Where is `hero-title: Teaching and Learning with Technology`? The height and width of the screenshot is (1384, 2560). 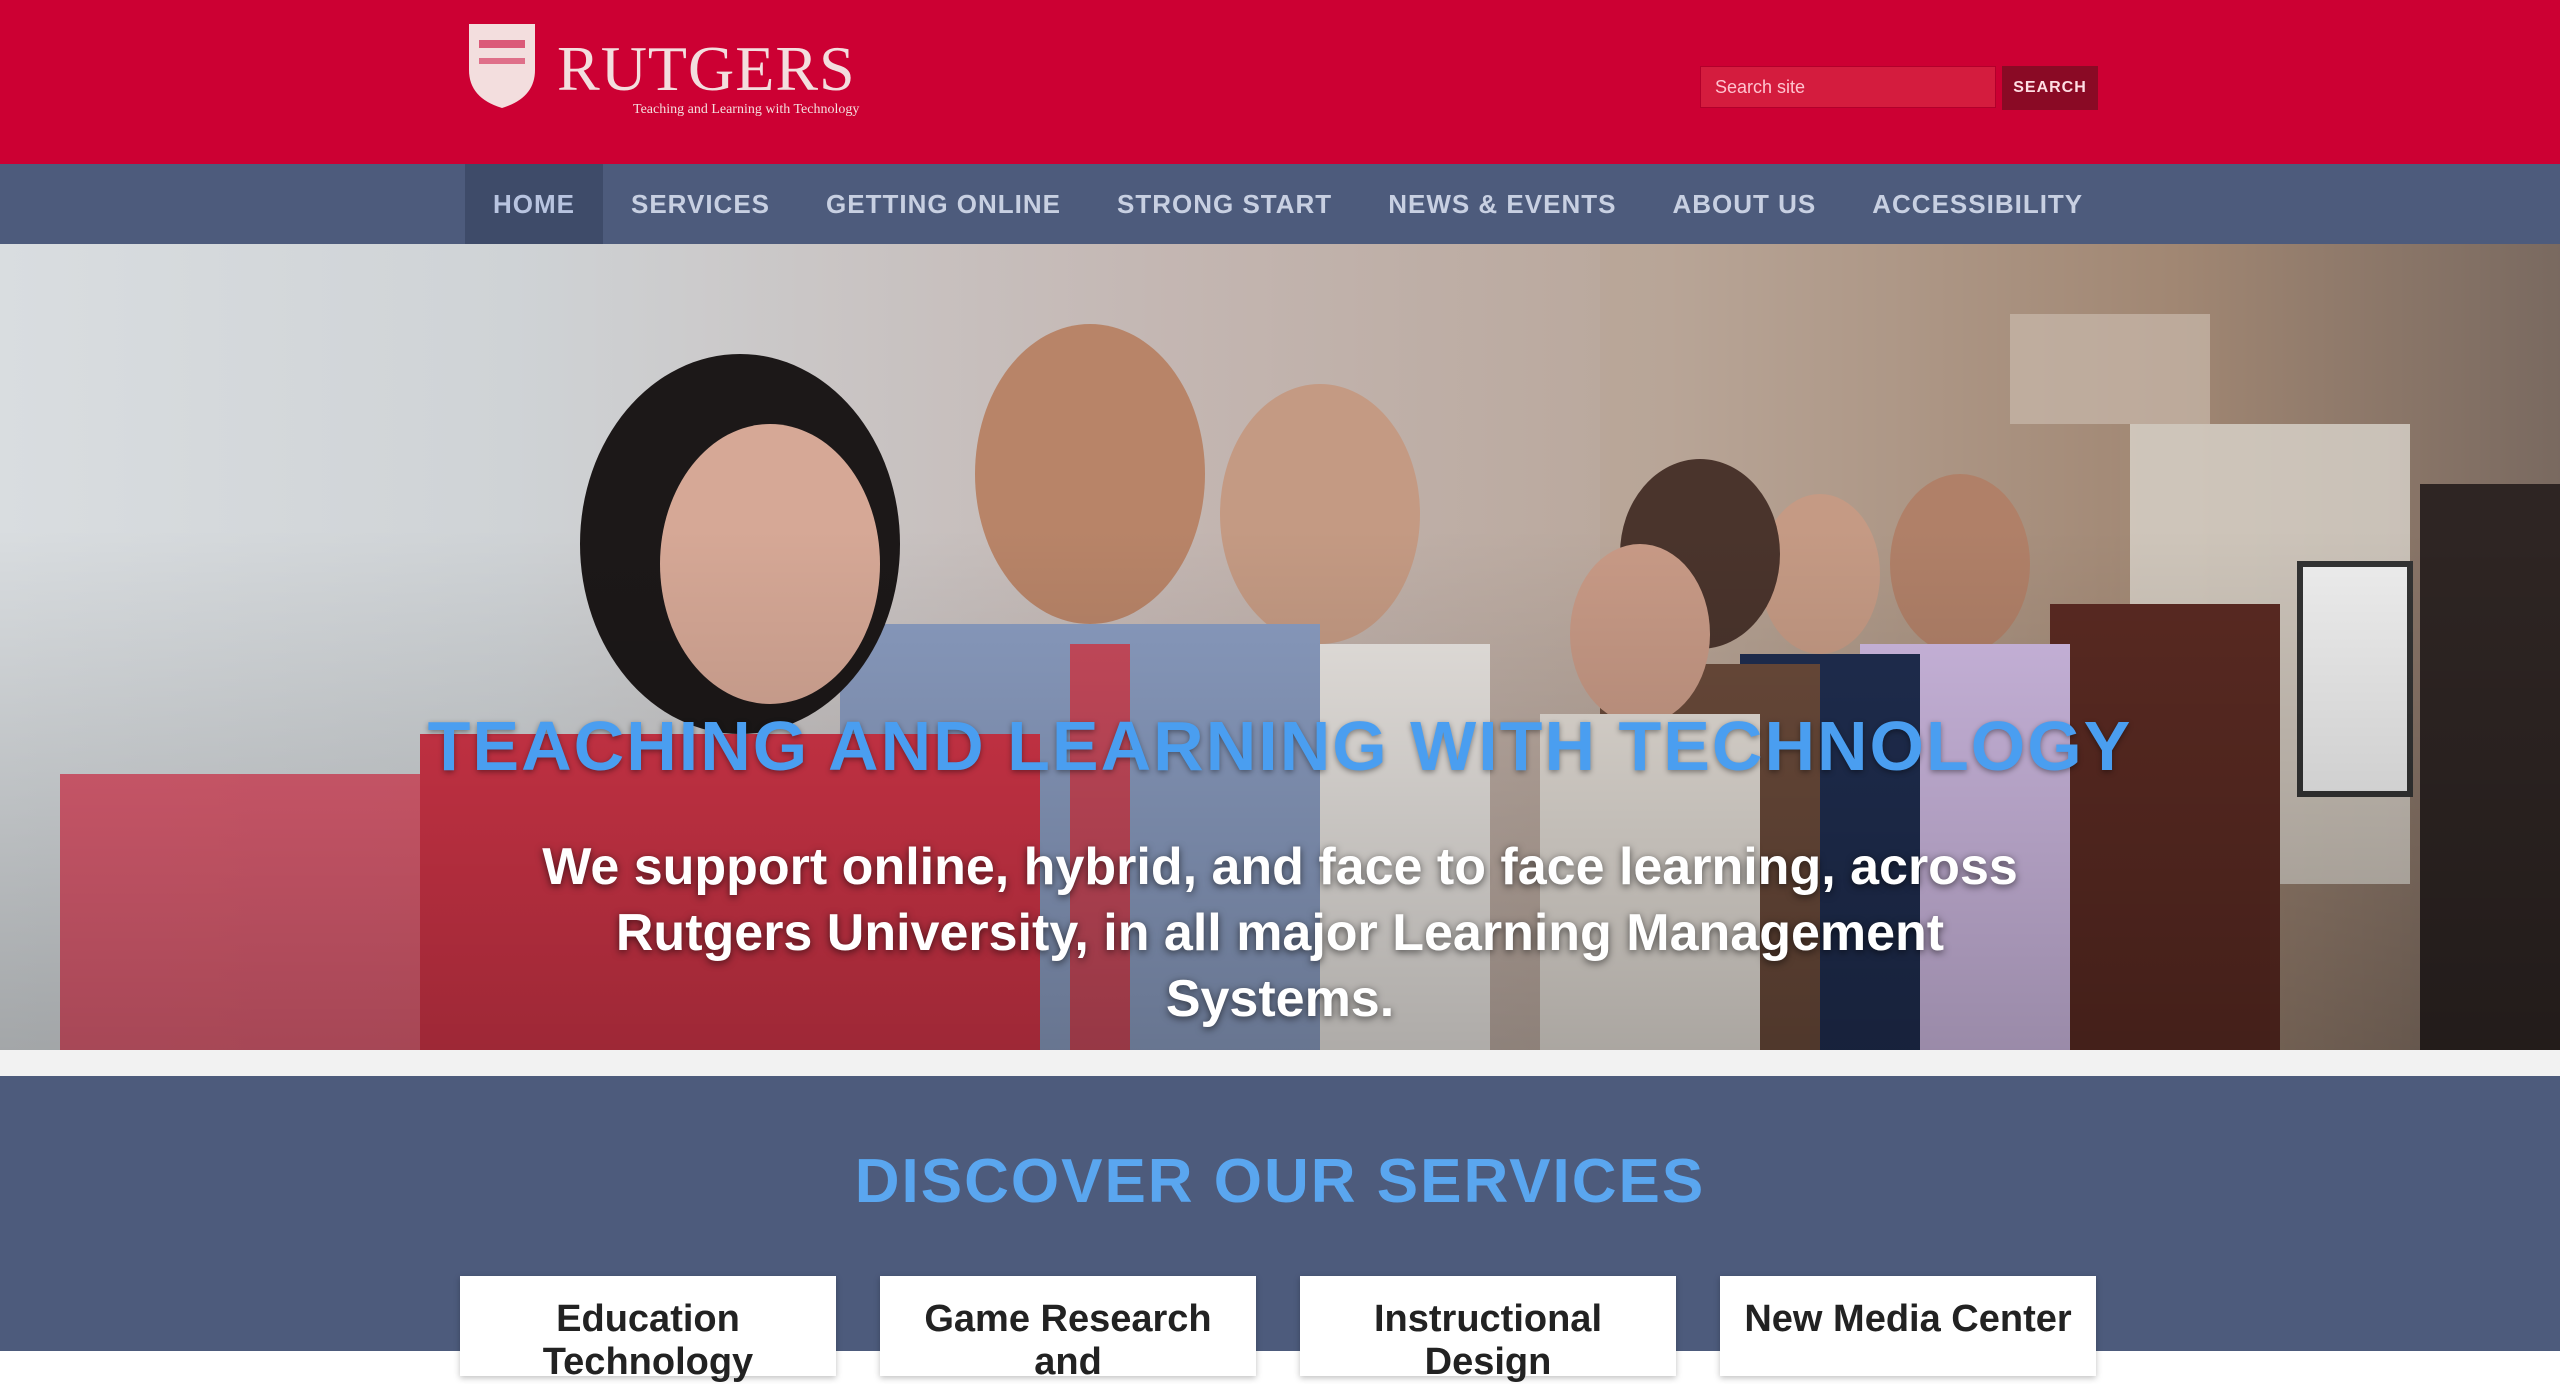 hero-title: Teaching and Learning with Technology is located at coordinates (1280, 746).